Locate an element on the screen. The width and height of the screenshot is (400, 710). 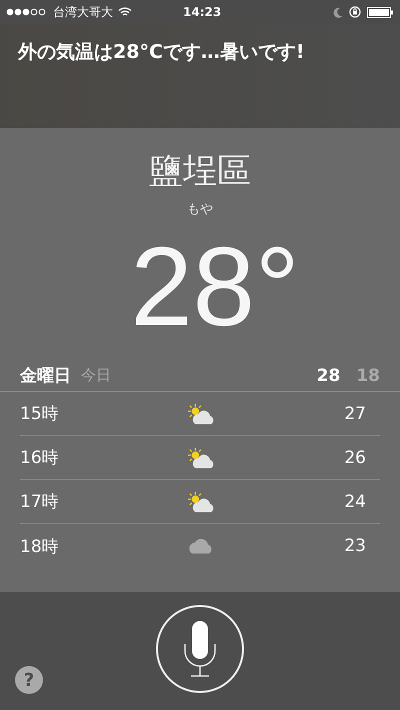
hour-time: 17時 is located at coordinates (39, 502).